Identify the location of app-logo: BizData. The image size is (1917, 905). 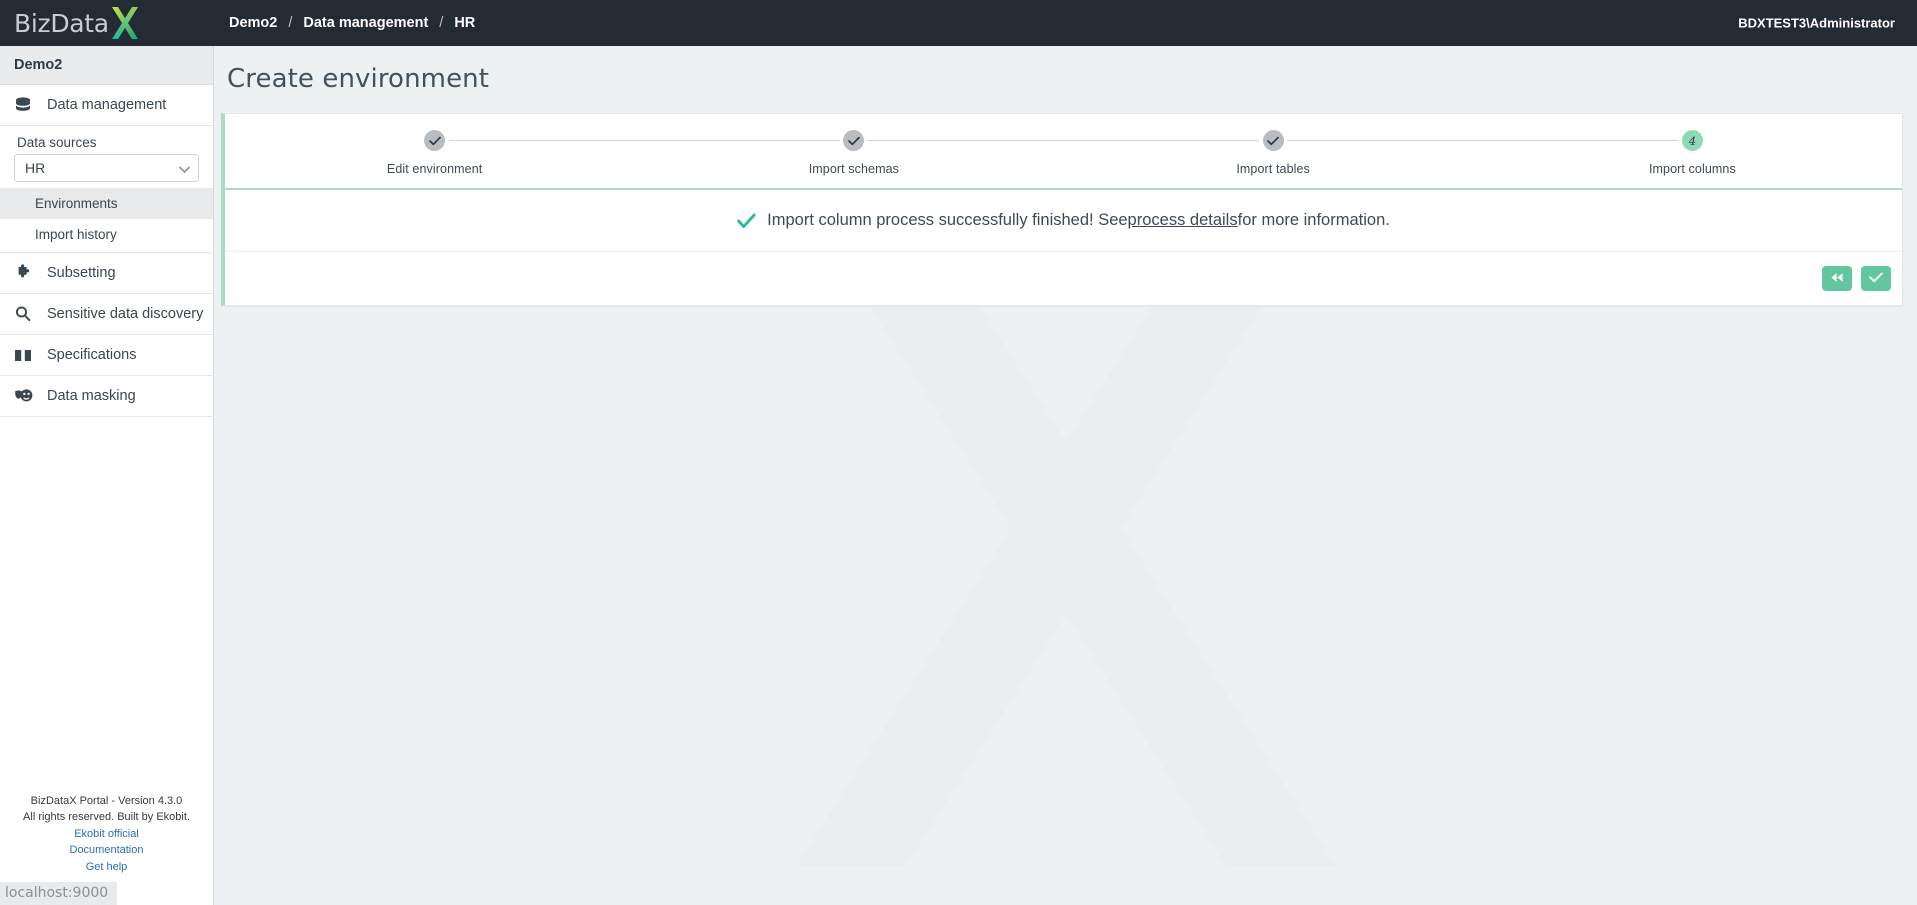
(107, 23).